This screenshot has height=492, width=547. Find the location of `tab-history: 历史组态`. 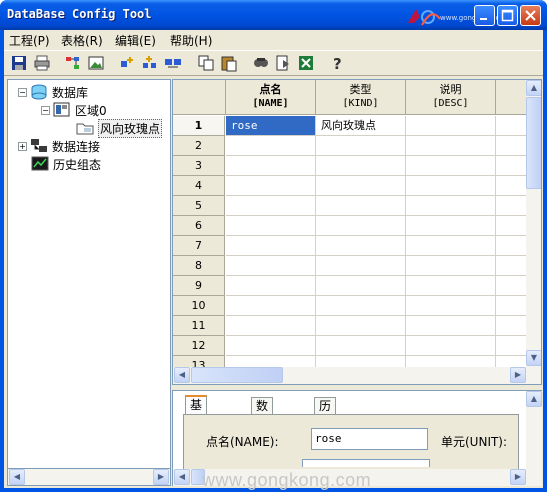

tab-history: 历史组态 is located at coordinates (325, 429).